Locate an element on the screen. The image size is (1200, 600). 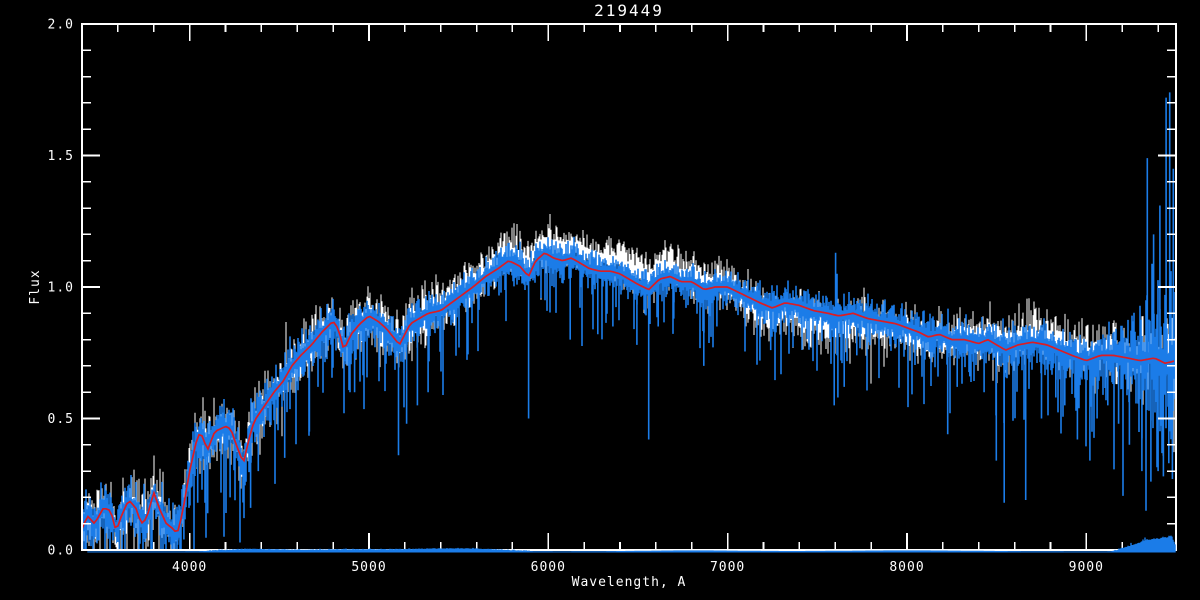
y-axis-title: Flux is located at coordinates (35, 286).